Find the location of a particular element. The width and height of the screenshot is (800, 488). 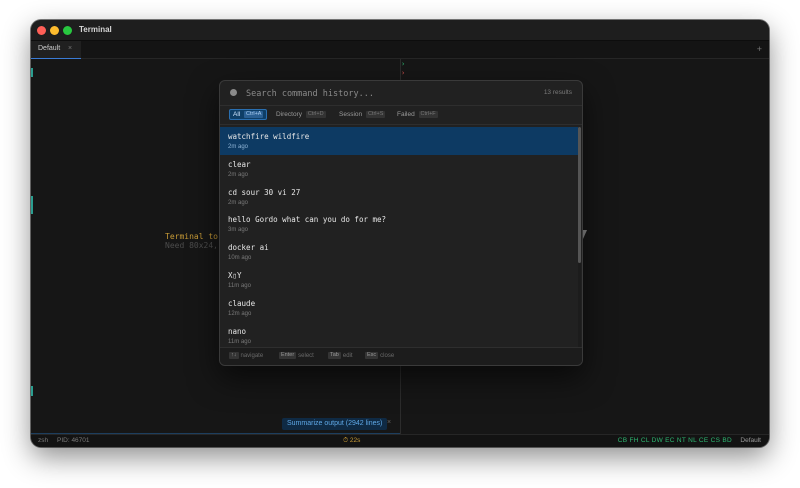

summarize-output-button: Summarize output (2942 lines) is located at coordinates (335, 424).